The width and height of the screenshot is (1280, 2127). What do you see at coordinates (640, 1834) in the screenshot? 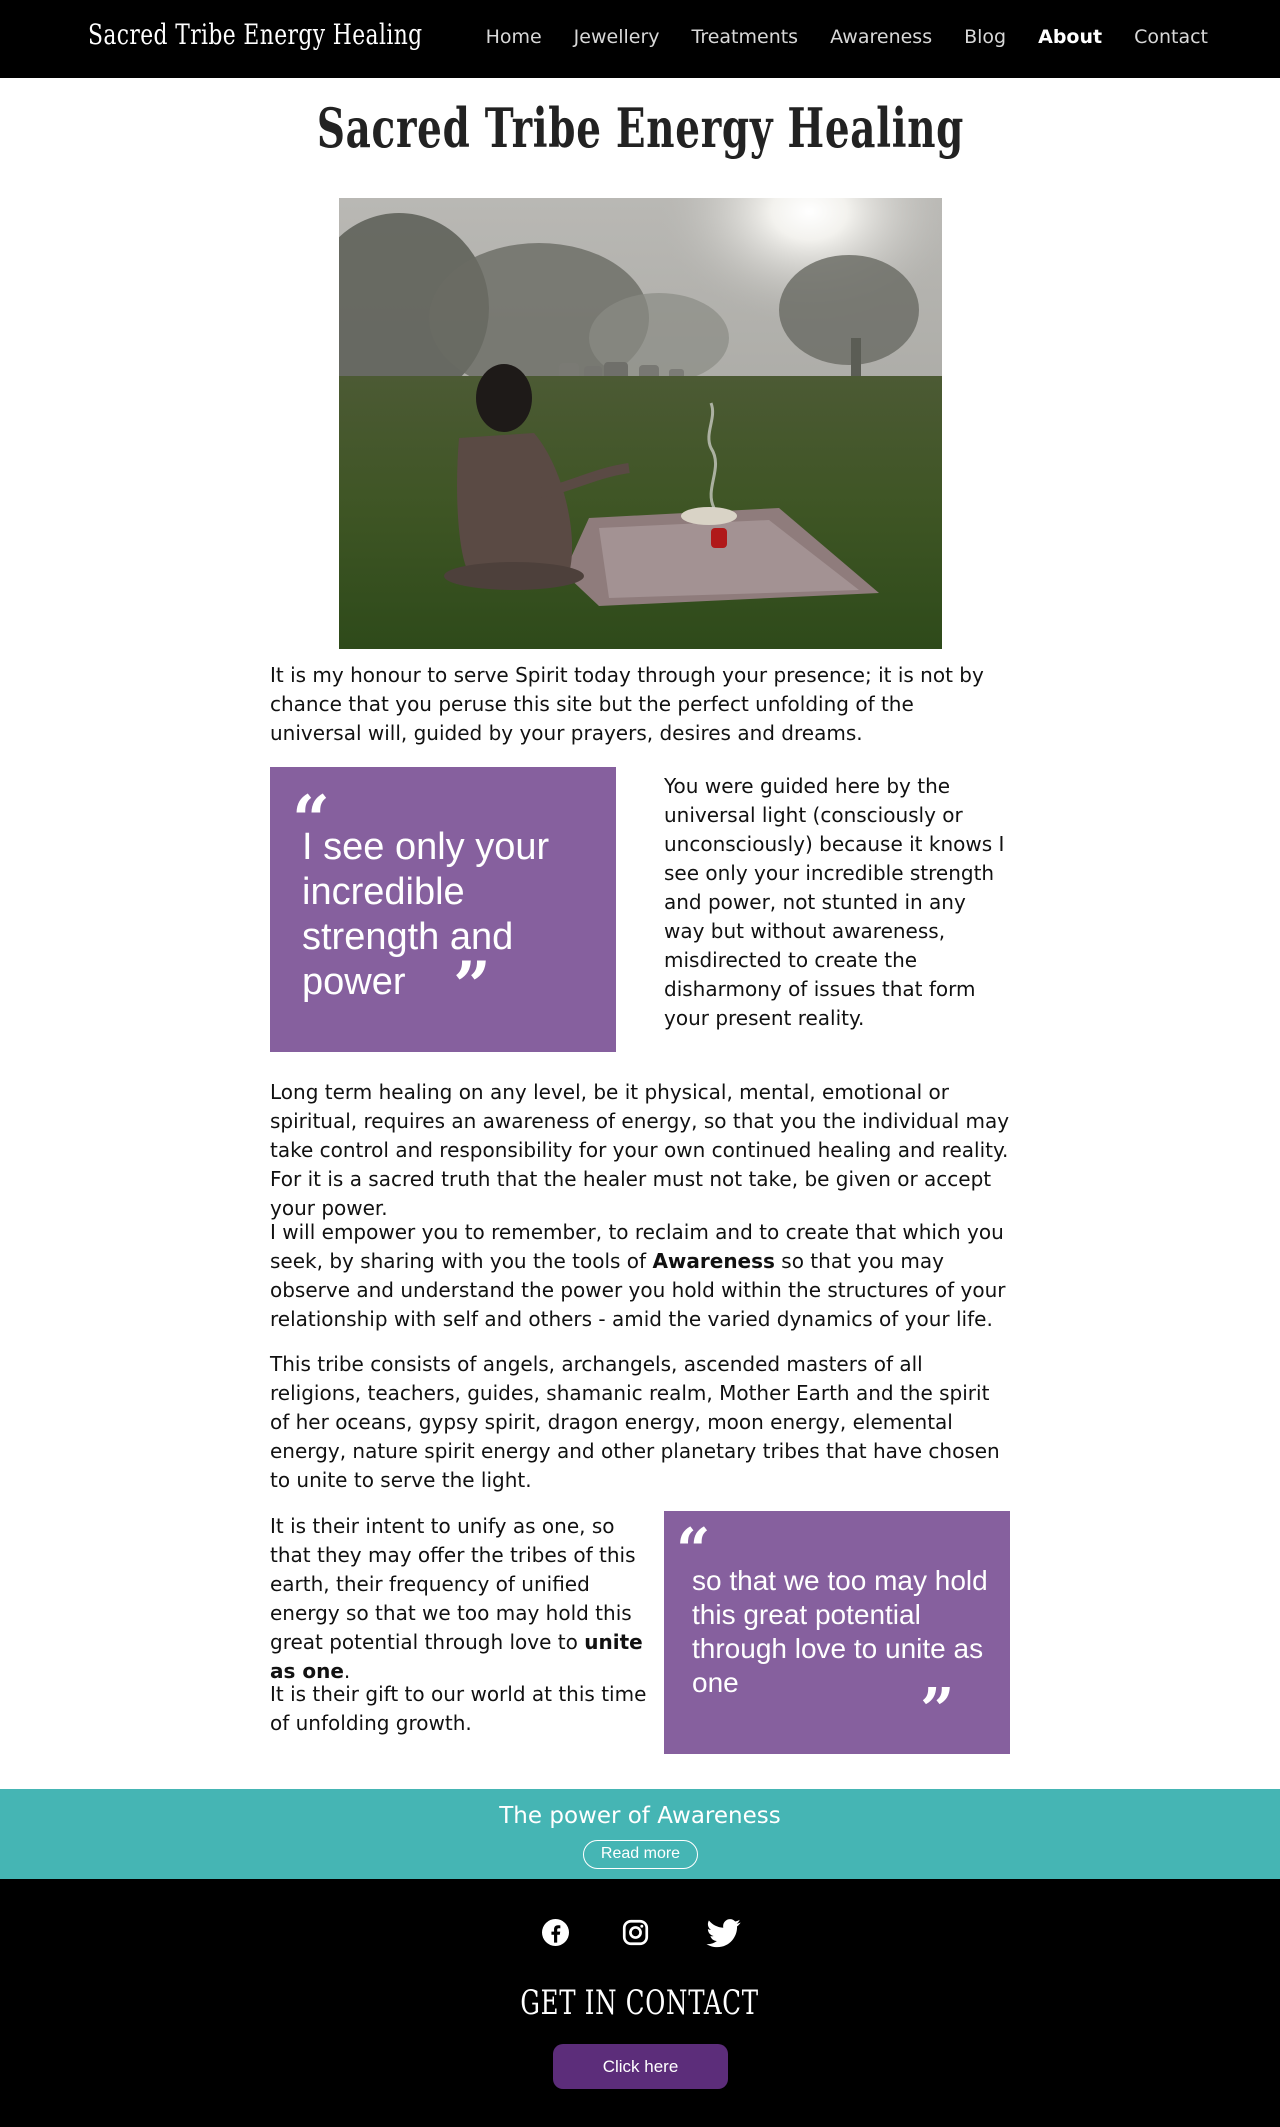
I see `awareness-band: The power of Awareness Read more` at bounding box center [640, 1834].